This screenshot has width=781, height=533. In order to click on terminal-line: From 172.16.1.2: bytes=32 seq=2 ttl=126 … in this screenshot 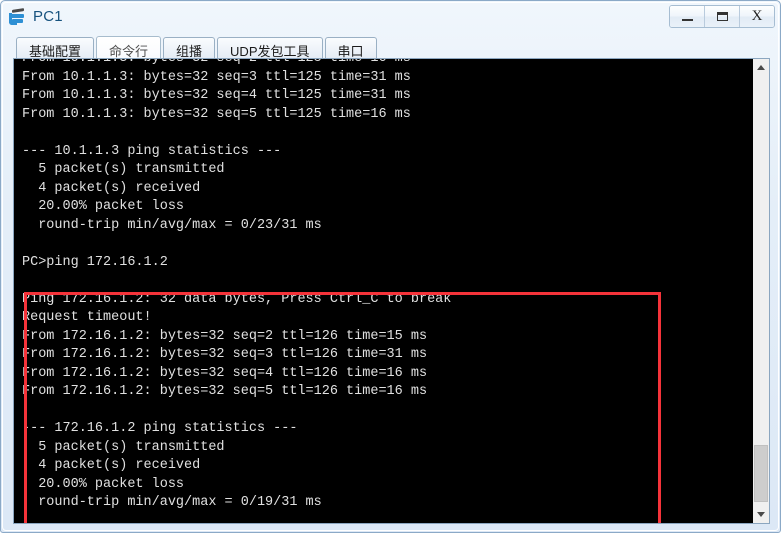, I will do `click(225, 336)`.